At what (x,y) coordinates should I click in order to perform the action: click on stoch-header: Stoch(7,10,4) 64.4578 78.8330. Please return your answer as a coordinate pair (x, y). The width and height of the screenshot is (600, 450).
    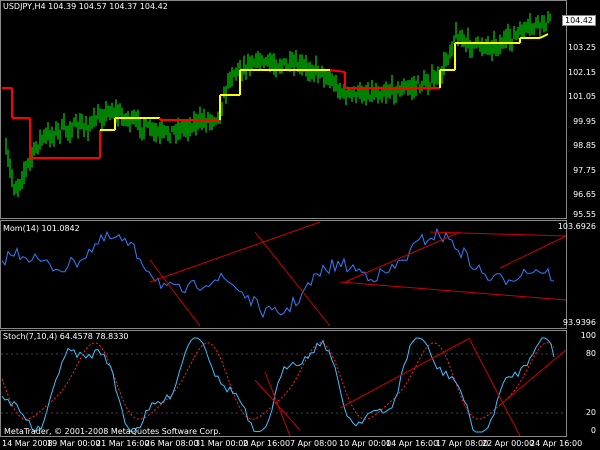
    Looking at the image, I should click on (66, 336).